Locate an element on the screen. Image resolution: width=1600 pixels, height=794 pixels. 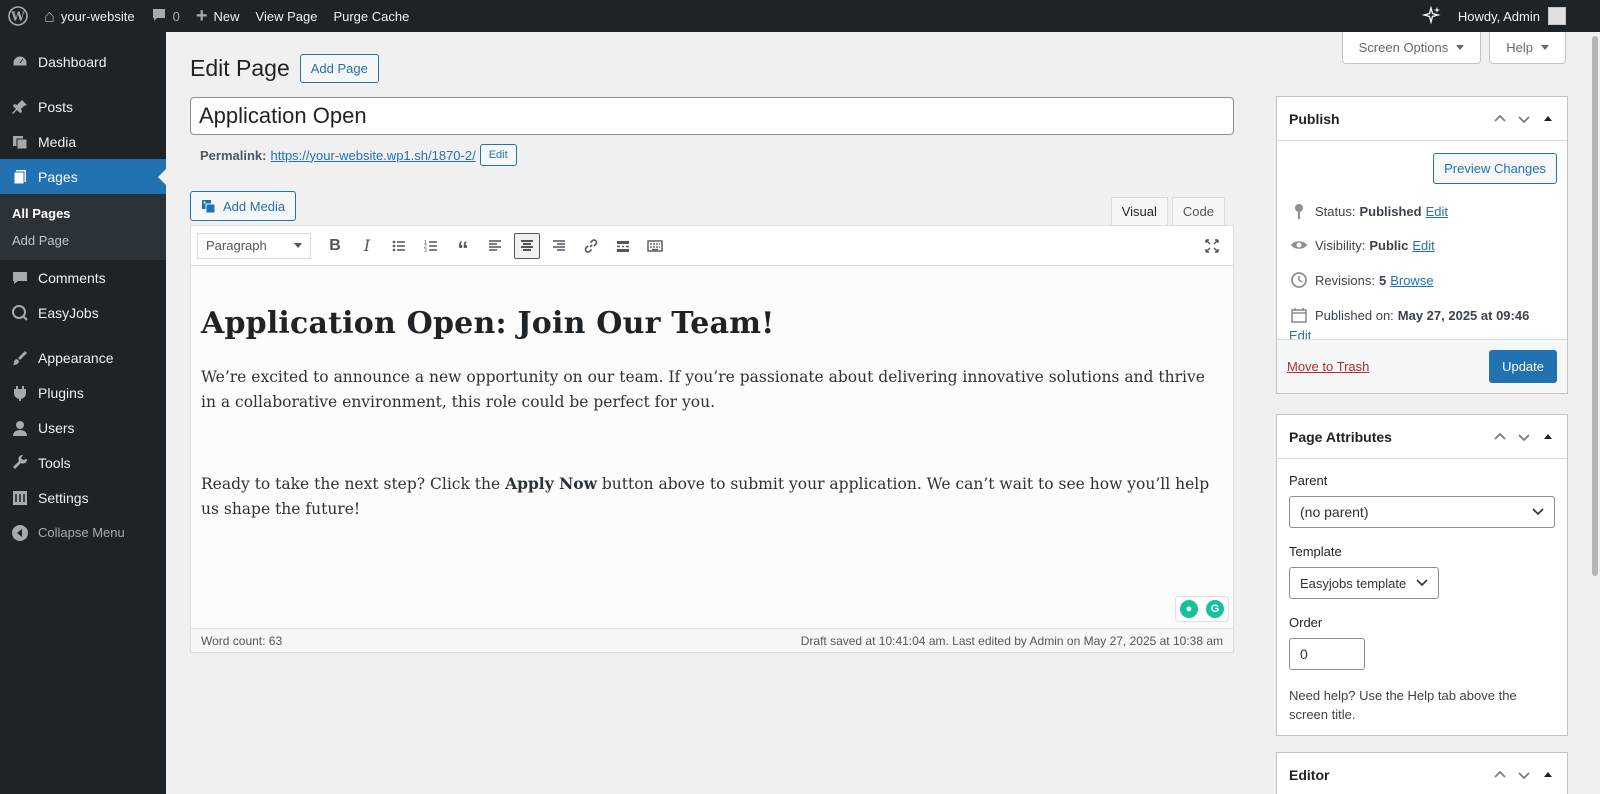
sidebar-item-users: Users is located at coordinates (83, 427).